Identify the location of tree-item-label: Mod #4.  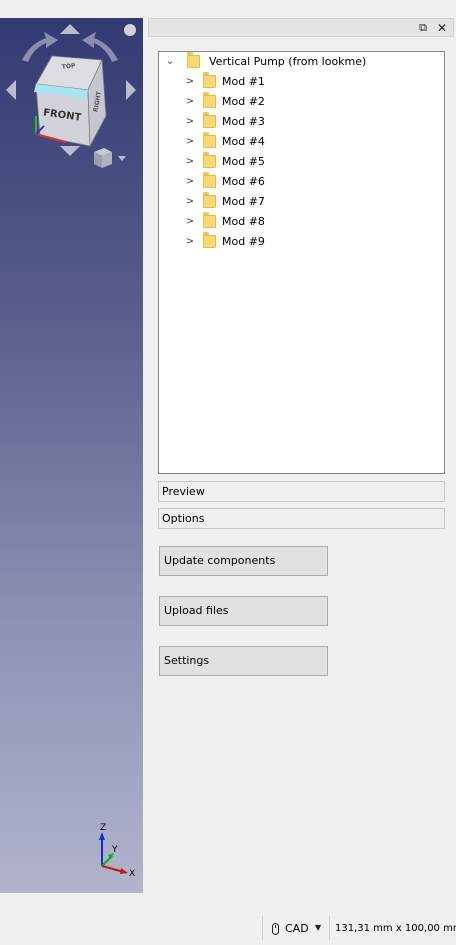
(243, 141).